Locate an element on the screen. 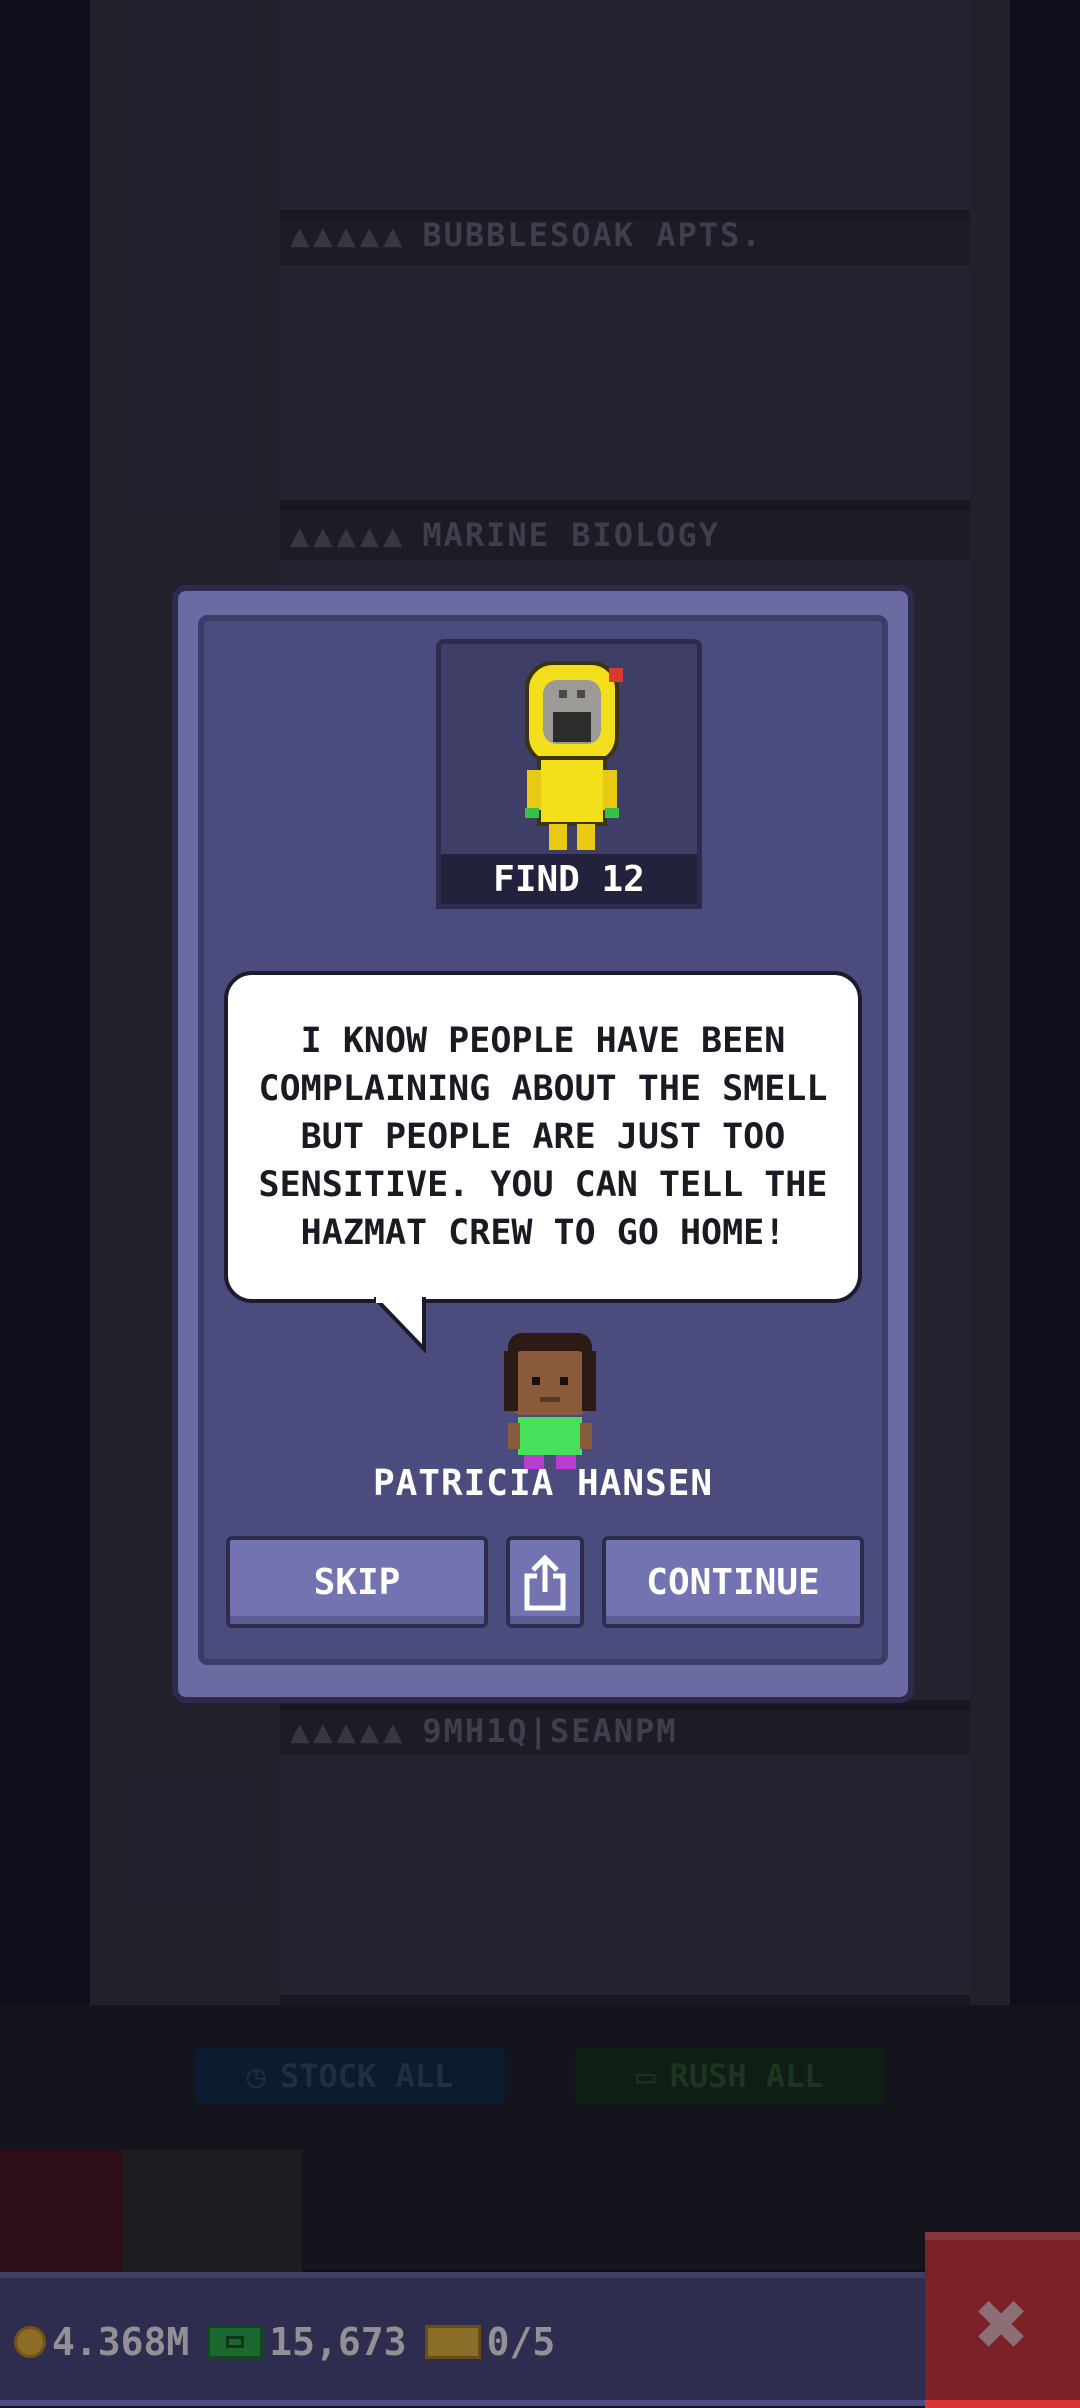 The image size is (1080, 2408). continue-button: CONTINUE is located at coordinates (733, 1582).